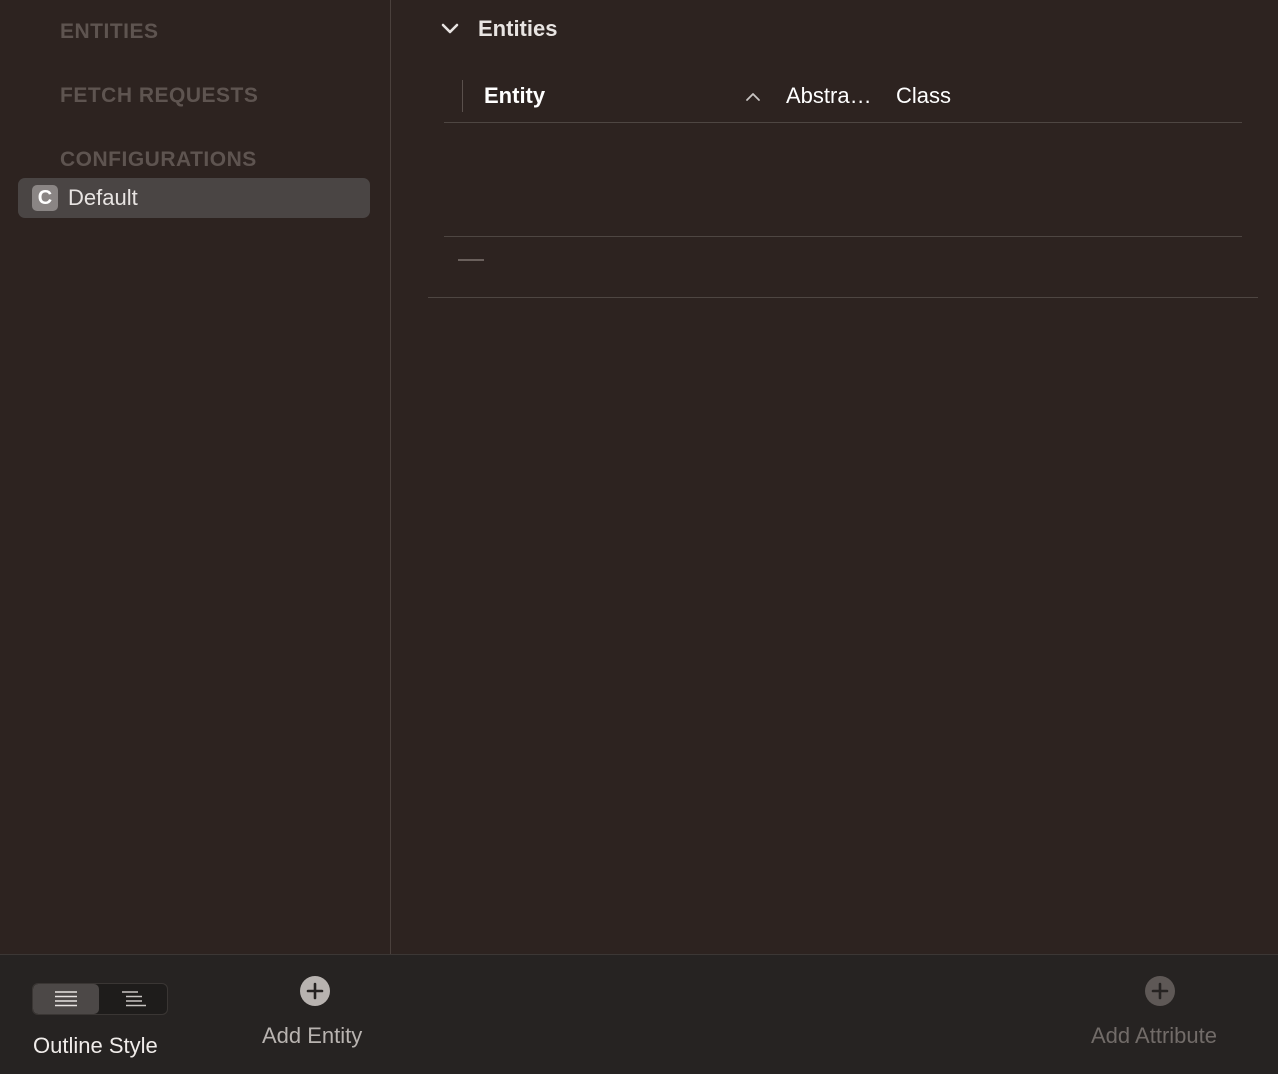 The height and width of the screenshot is (1074, 1278). I want to click on hierarchy-lines-icon, so click(134, 999).